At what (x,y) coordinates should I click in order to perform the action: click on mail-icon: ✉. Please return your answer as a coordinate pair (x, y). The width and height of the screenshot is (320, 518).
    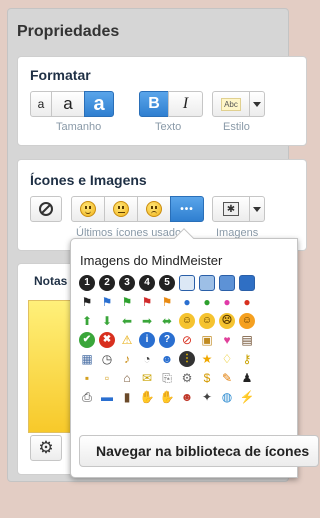
    Looking at the image, I should click on (147, 378).